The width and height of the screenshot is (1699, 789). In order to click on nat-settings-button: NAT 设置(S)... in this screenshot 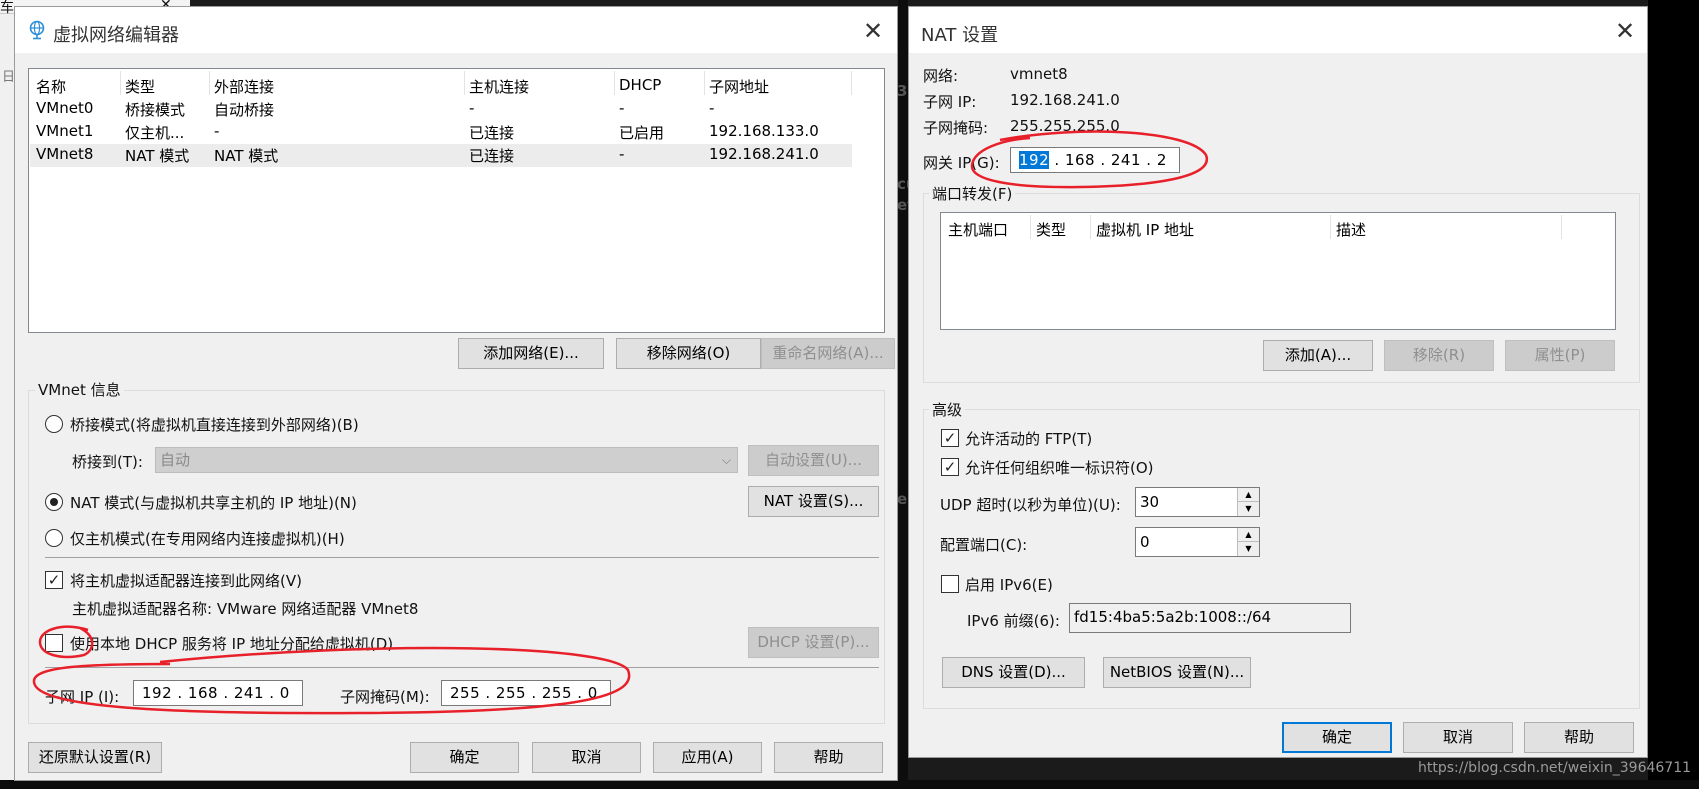, I will do `click(813, 501)`.